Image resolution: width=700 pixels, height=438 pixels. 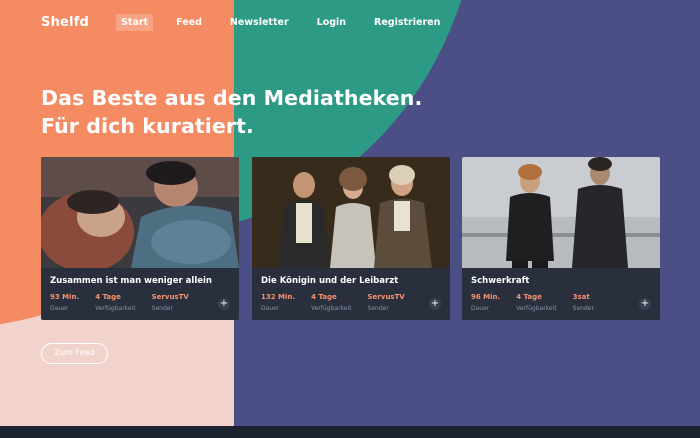 What do you see at coordinates (407, 22) in the screenshot?
I see `nav-item-registrieren: Registrieren` at bounding box center [407, 22].